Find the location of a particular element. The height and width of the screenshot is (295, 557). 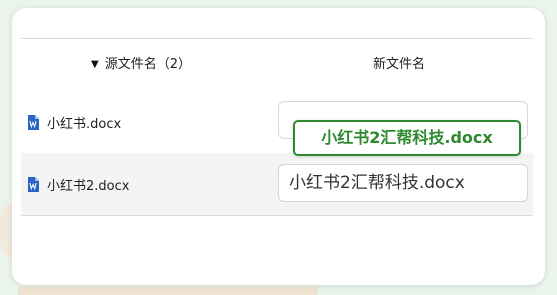

source-file-cell: 小红书.docx is located at coordinates (74, 122).